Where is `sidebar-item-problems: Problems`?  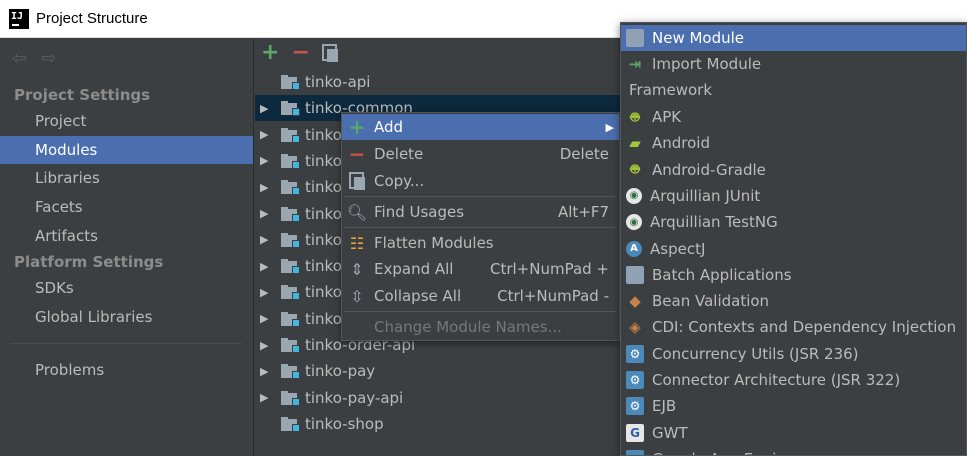 sidebar-item-problems: Problems is located at coordinates (126, 370).